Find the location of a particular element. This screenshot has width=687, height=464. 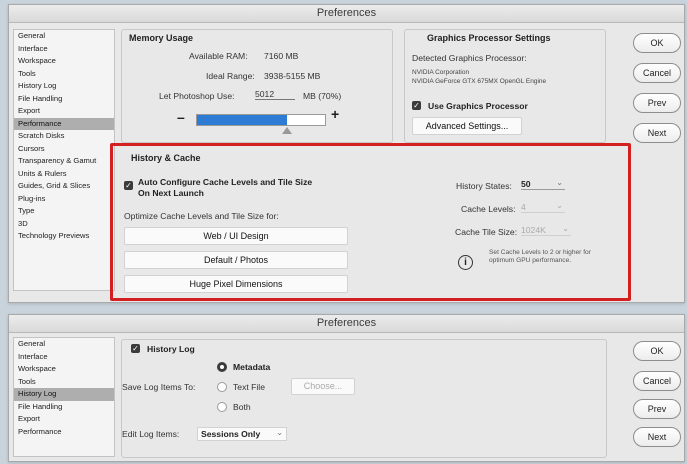

metadata-radio is located at coordinates (222, 367).